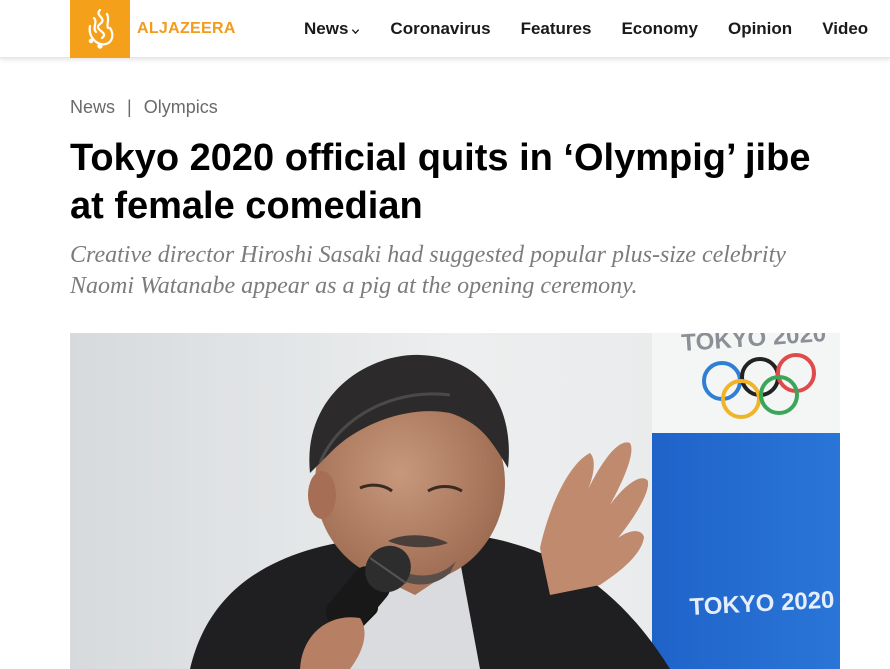 Image resolution: width=890 pixels, height=669 pixels. I want to click on nav-item-news: News, so click(332, 29).